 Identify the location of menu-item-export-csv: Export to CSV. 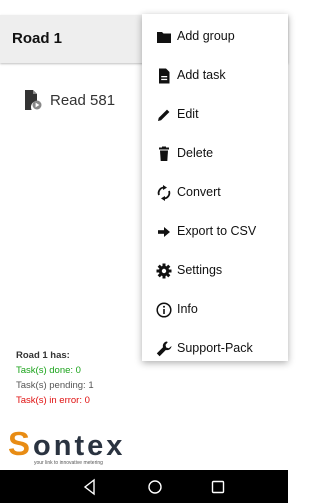
(215, 232).